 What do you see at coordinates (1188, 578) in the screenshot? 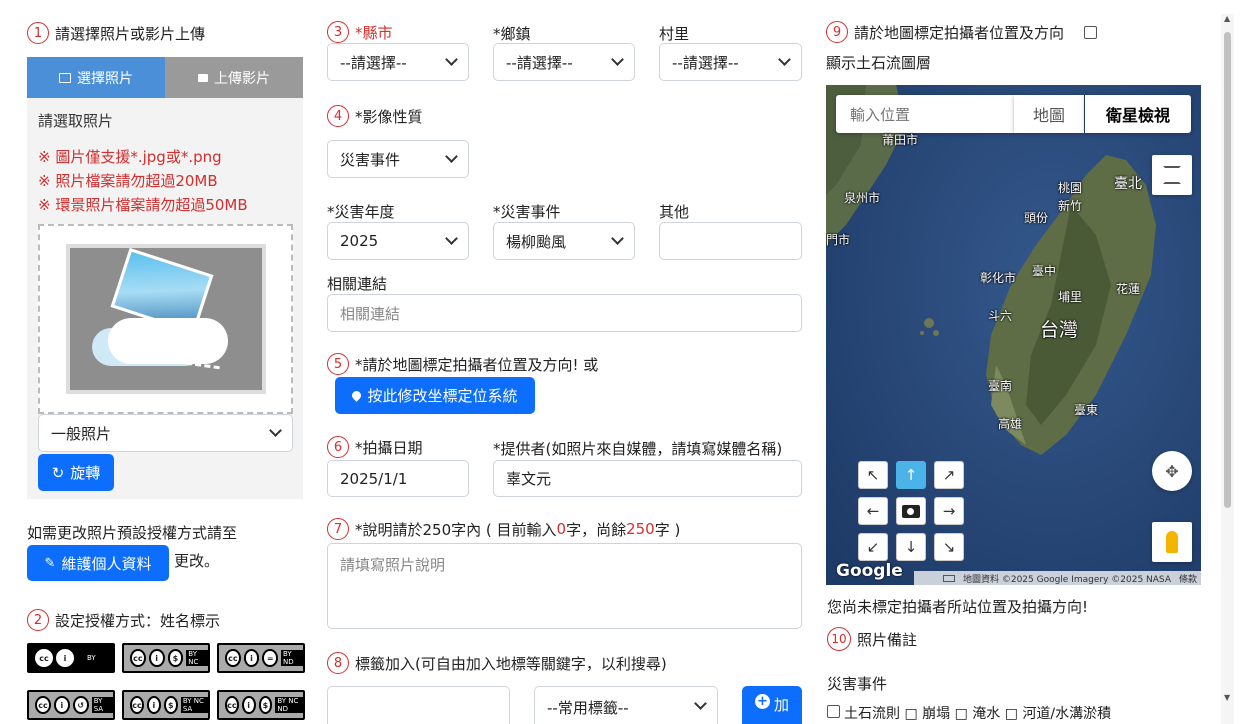
I see `map-terms-link: 條款` at bounding box center [1188, 578].